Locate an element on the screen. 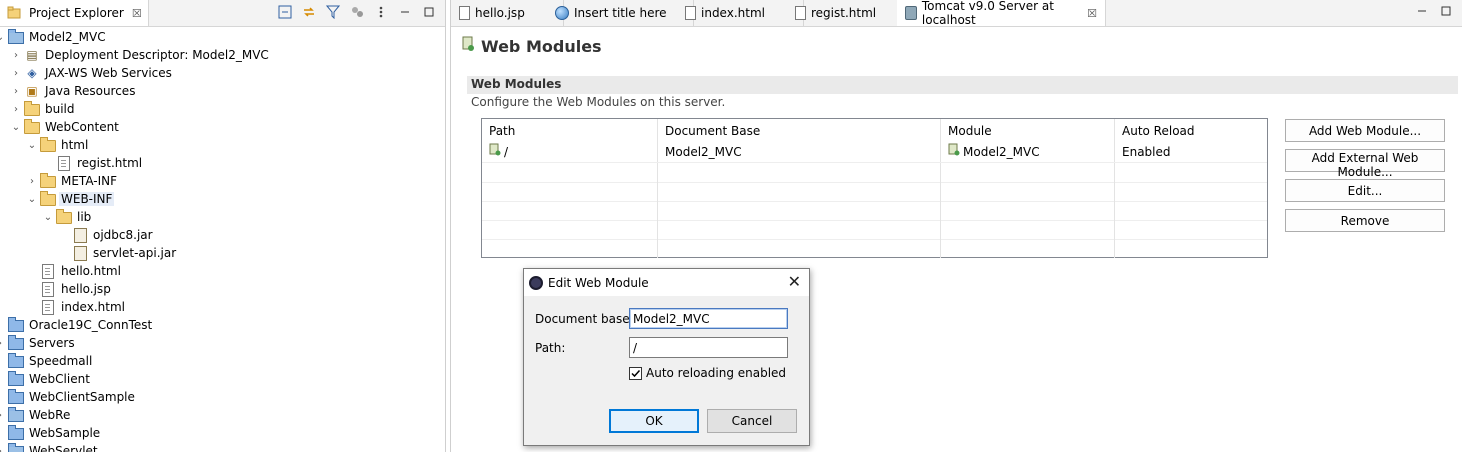 Image resolution: width=1462 pixels, height=452 pixels. tab-project-explorer: Project Explorer ☒ is located at coordinates (74, 13).